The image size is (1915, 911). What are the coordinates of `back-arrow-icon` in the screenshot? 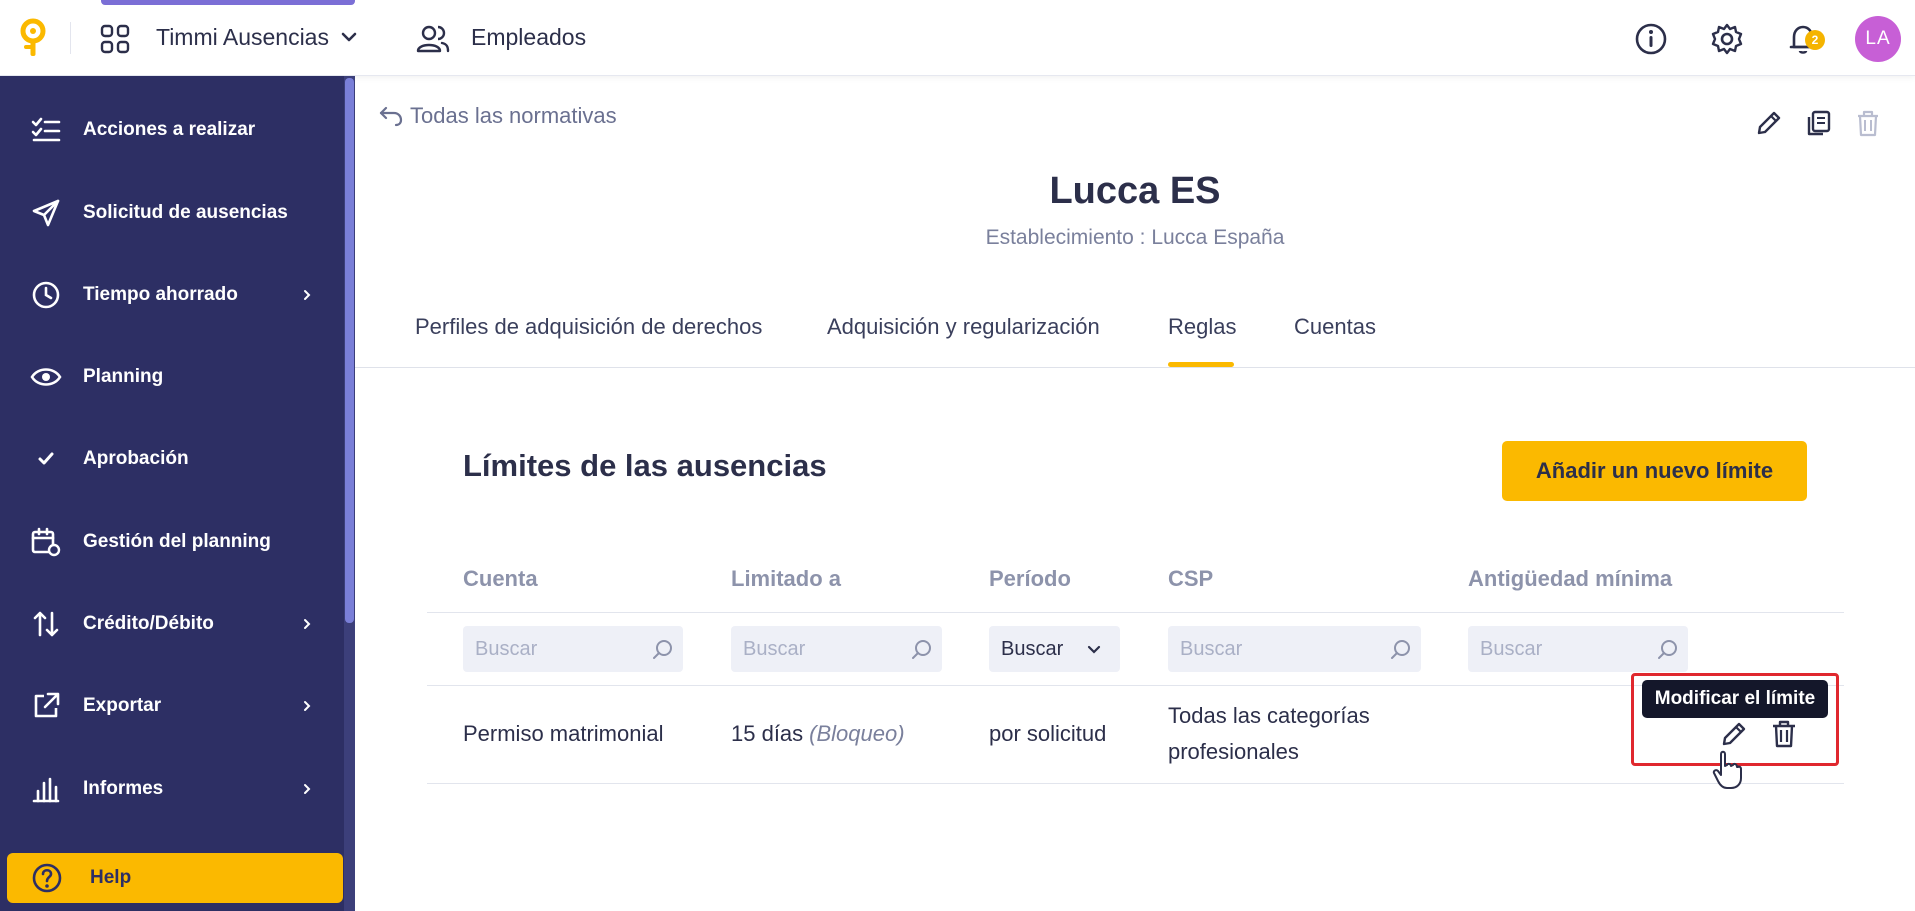 It's located at (391, 116).